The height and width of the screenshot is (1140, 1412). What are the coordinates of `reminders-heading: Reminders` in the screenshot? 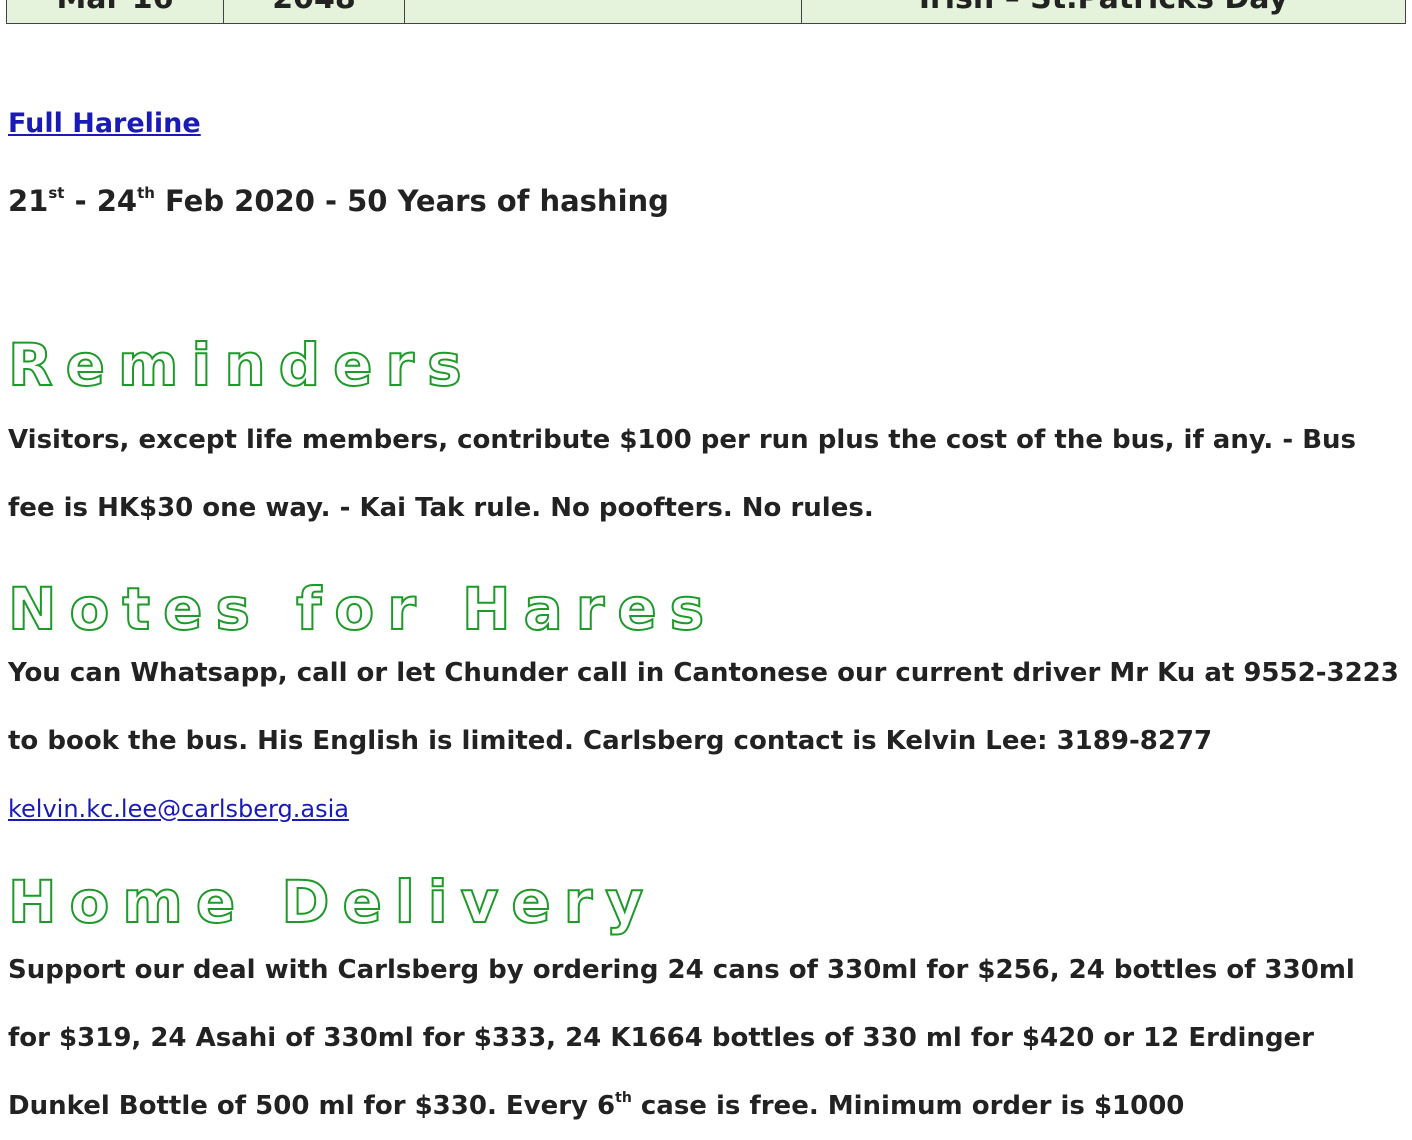 It's located at (241, 365).